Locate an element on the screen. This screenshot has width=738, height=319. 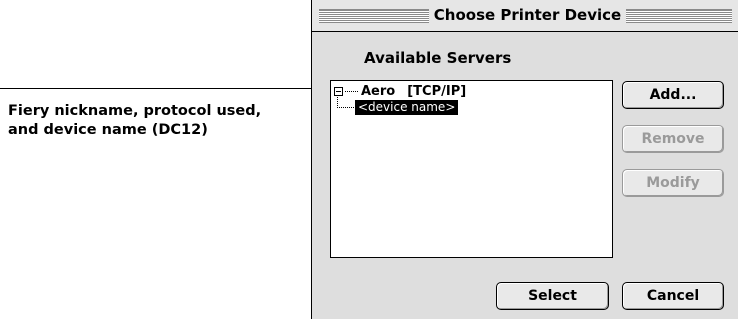
modify-button: Modify is located at coordinates (673, 183).